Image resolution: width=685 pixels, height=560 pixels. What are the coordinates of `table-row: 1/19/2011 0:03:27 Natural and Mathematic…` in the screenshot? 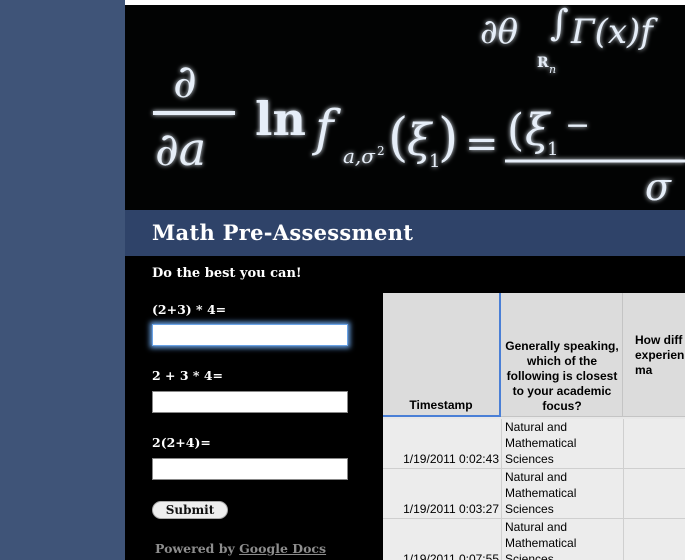 It's located at (534, 494).